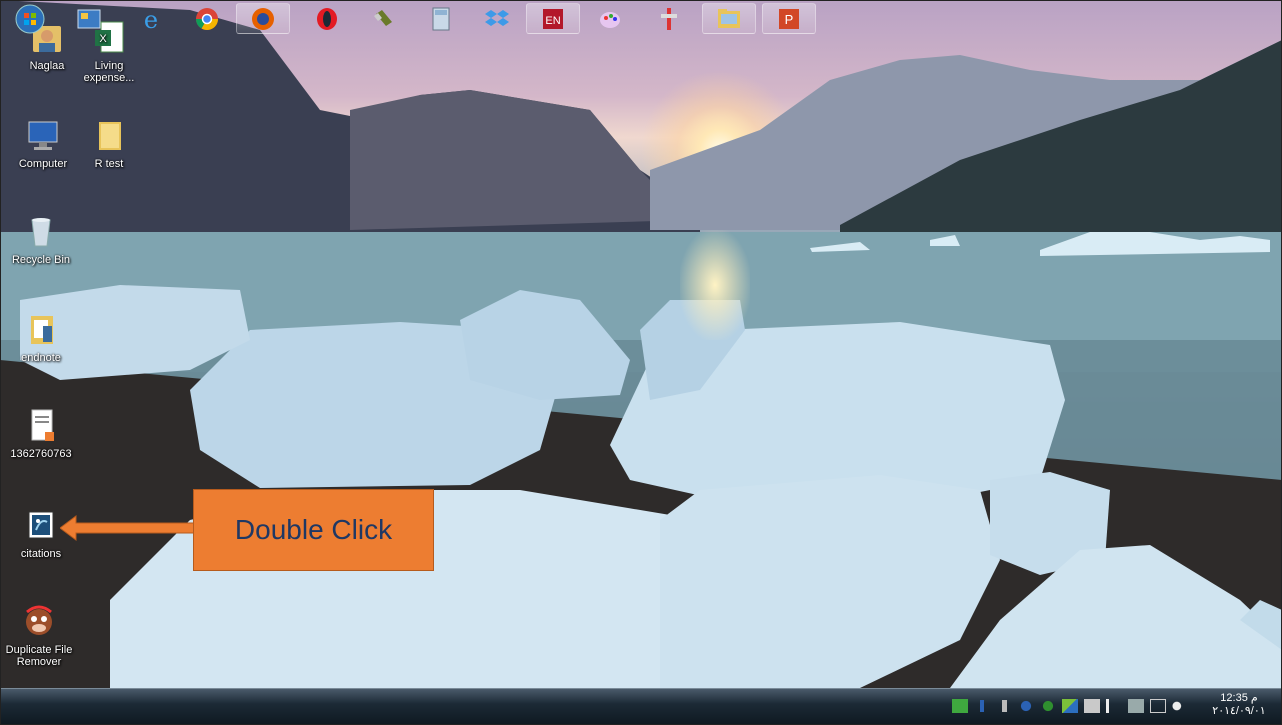 The height and width of the screenshot is (725, 1282). I want to click on taskbar-firefox, so click(263, 18).